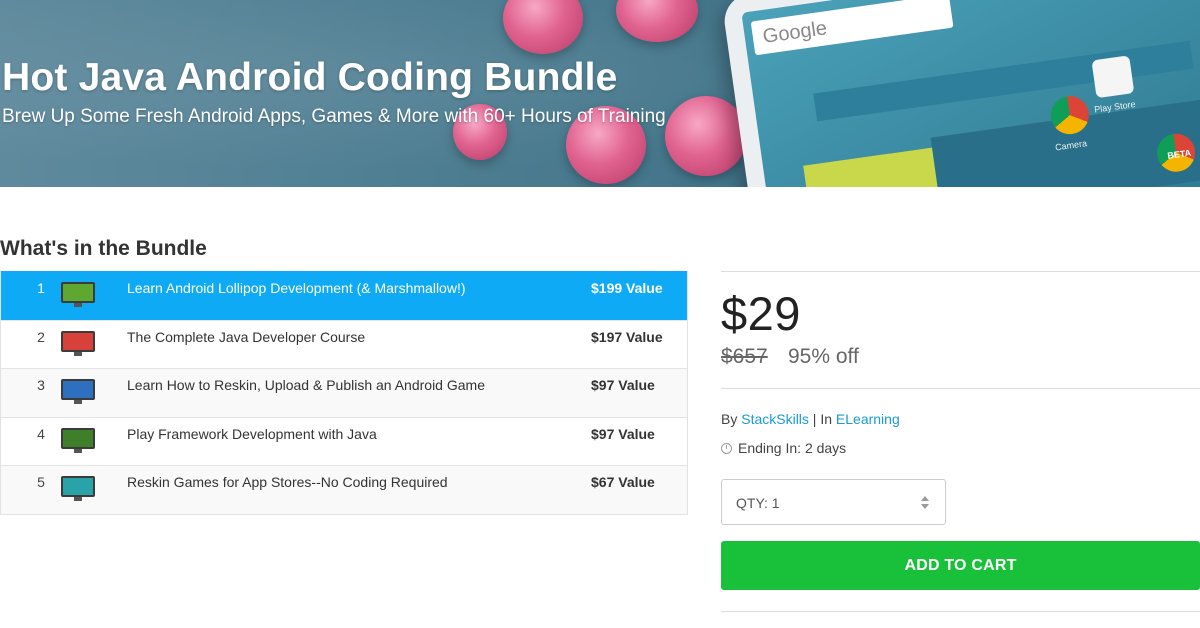 The image size is (1200, 628). What do you see at coordinates (706, 136) in the screenshot?
I see `candy-decoration` at bounding box center [706, 136].